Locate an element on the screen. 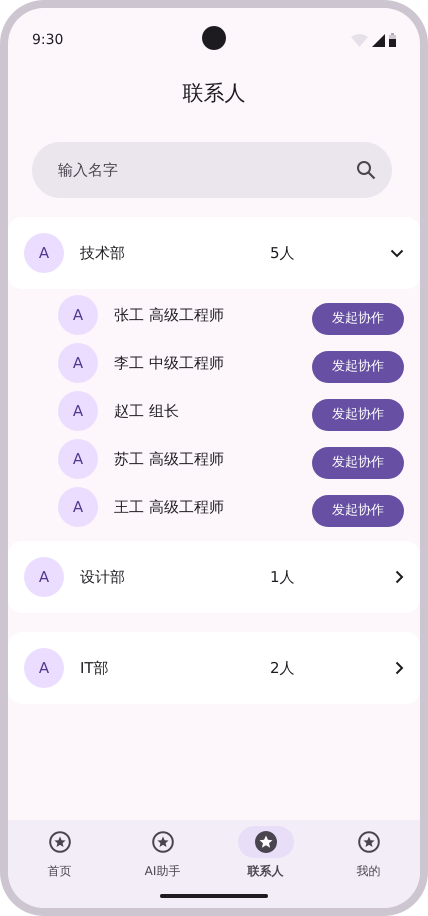 Image resolution: width=428 pixels, height=916 pixels. contact-name: 苏工 高级工程师 is located at coordinates (169, 459).